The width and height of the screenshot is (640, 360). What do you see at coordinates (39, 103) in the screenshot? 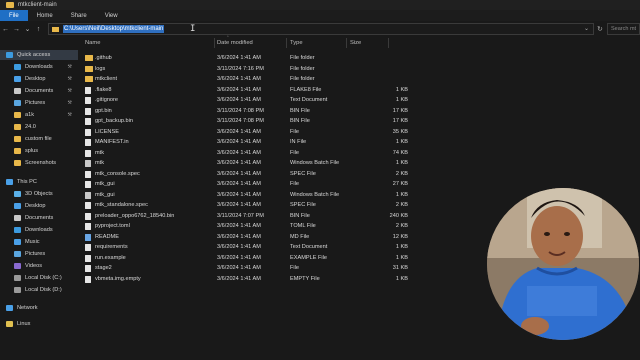
I see `sidebar-item: Pictures ⚒` at bounding box center [39, 103].